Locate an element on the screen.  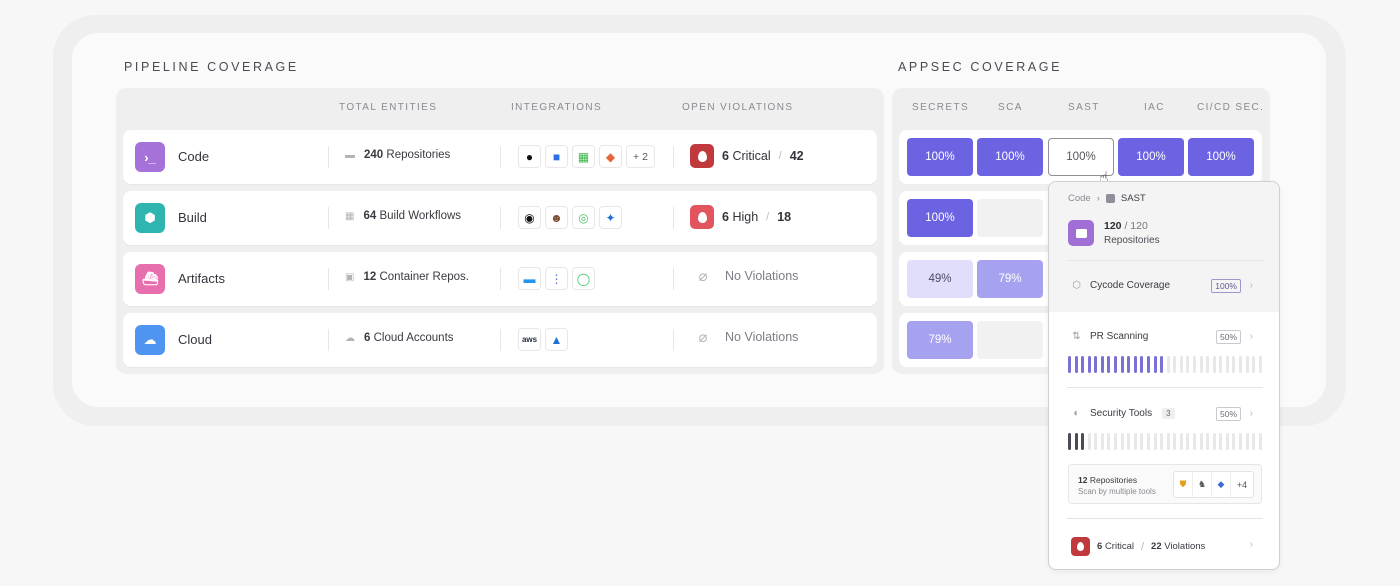
bitbucket-icon: ■ is located at coordinates (556, 156).